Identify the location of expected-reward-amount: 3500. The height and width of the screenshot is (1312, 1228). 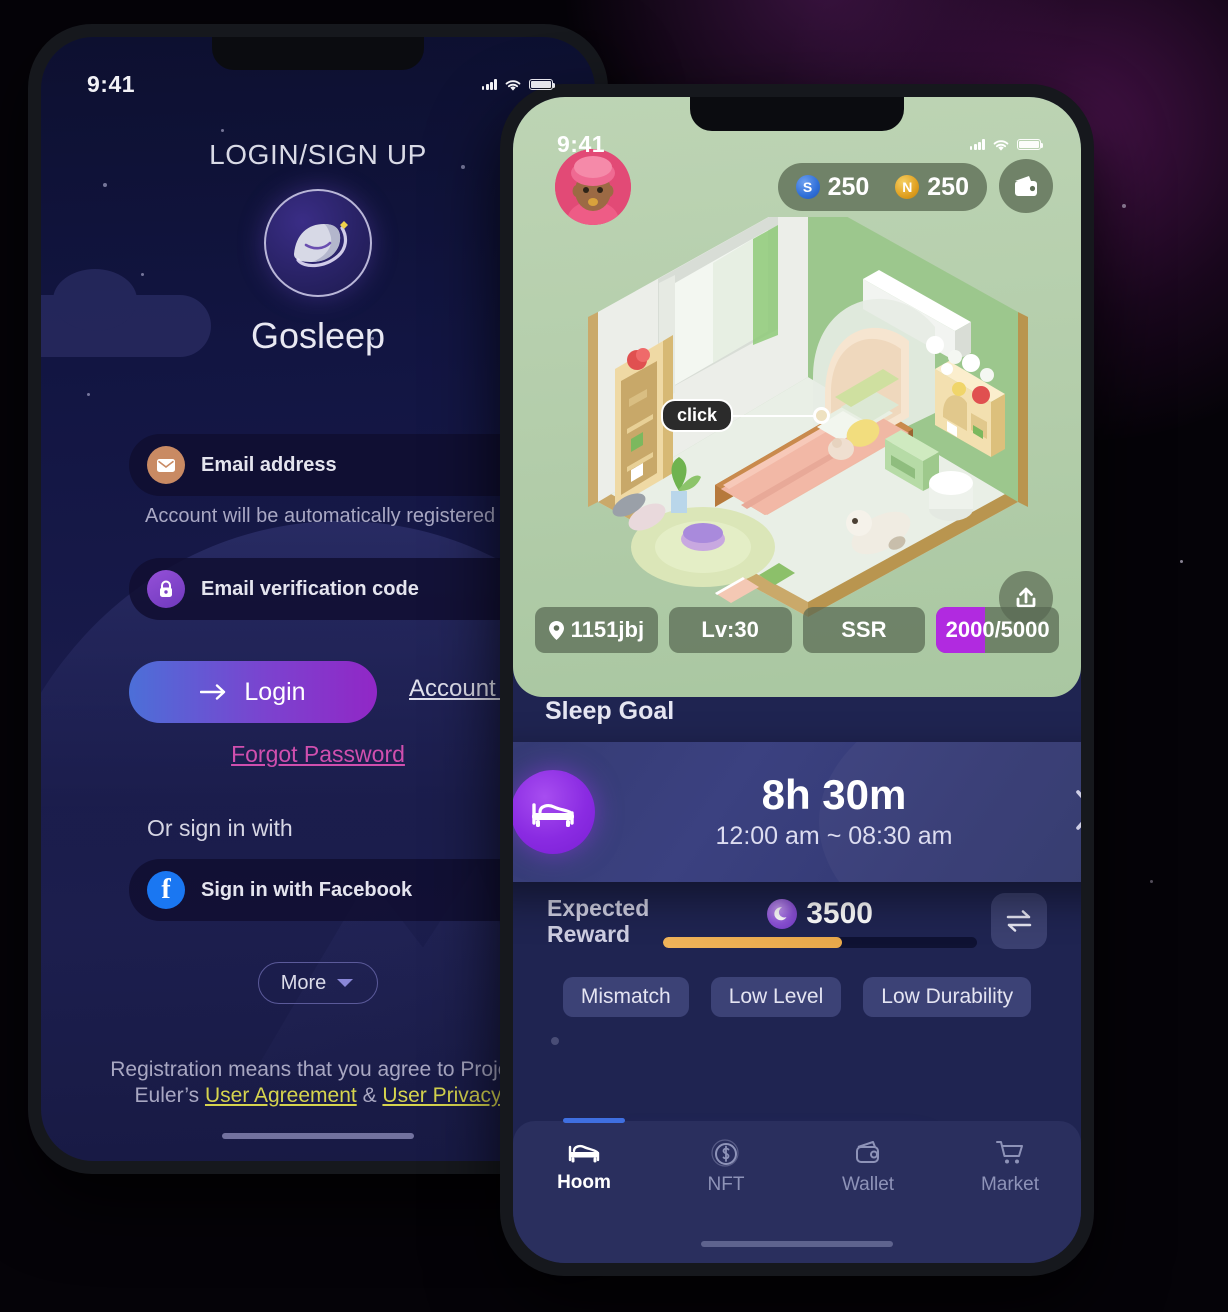
(839, 913).